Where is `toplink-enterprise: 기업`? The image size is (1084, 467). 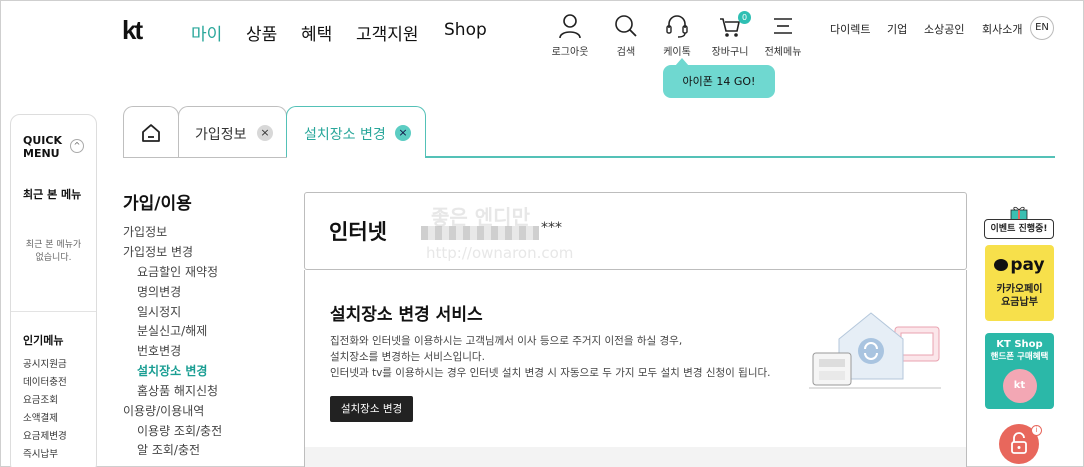
toplink-enterprise: 기업 is located at coordinates (897, 29).